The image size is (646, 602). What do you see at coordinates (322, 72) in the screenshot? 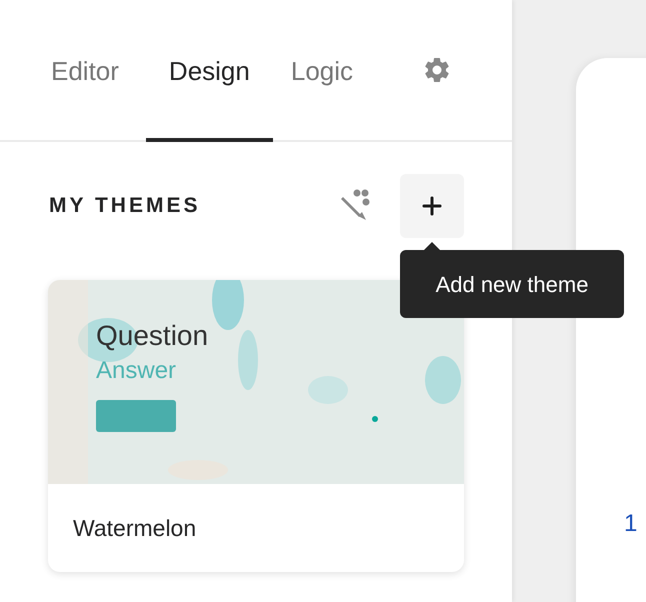
I see `tab: Logic` at bounding box center [322, 72].